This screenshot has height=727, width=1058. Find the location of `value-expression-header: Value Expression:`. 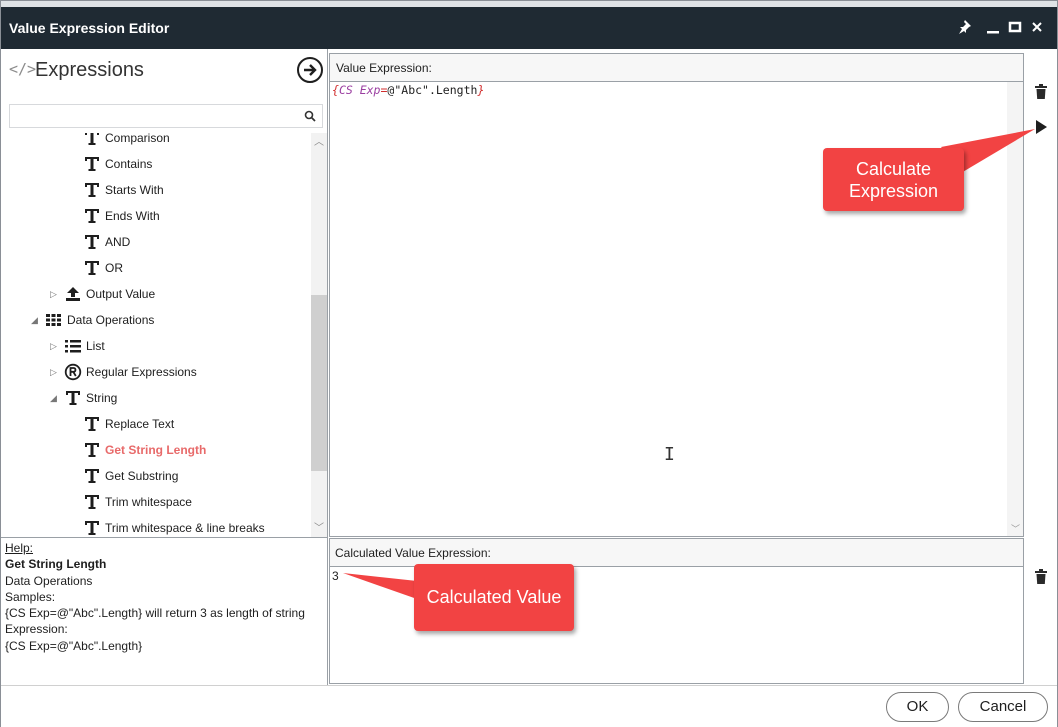

value-expression-header: Value Expression: is located at coordinates (676, 67).